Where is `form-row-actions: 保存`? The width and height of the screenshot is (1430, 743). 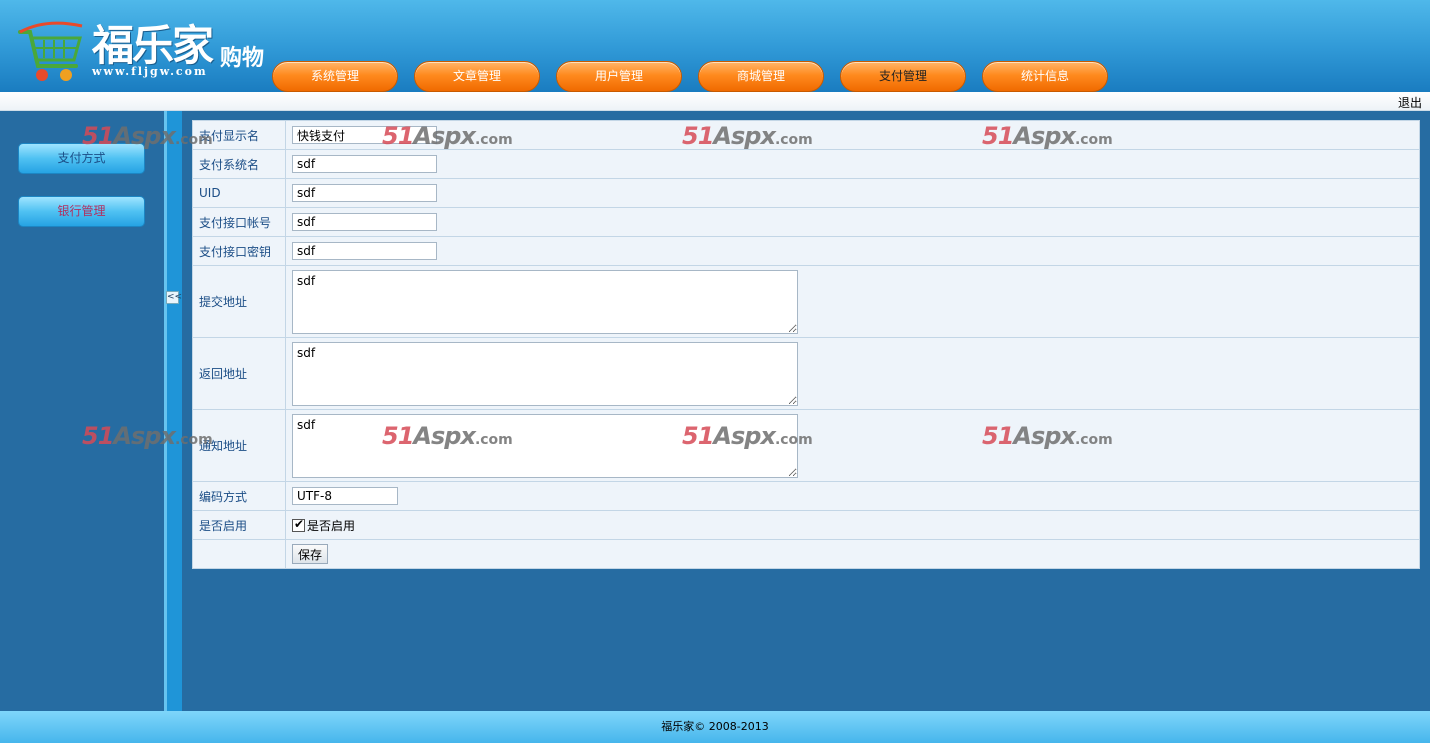
form-row-actions: 保存 is located at coordinates (806, 554).